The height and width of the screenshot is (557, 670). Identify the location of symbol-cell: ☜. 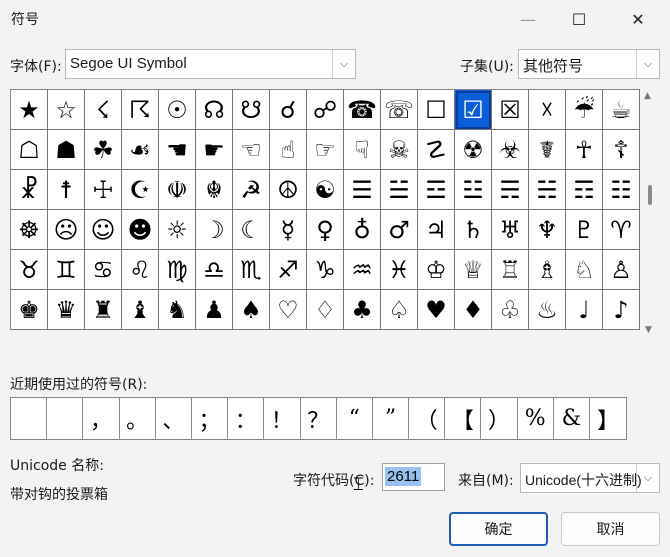
(251, 150).